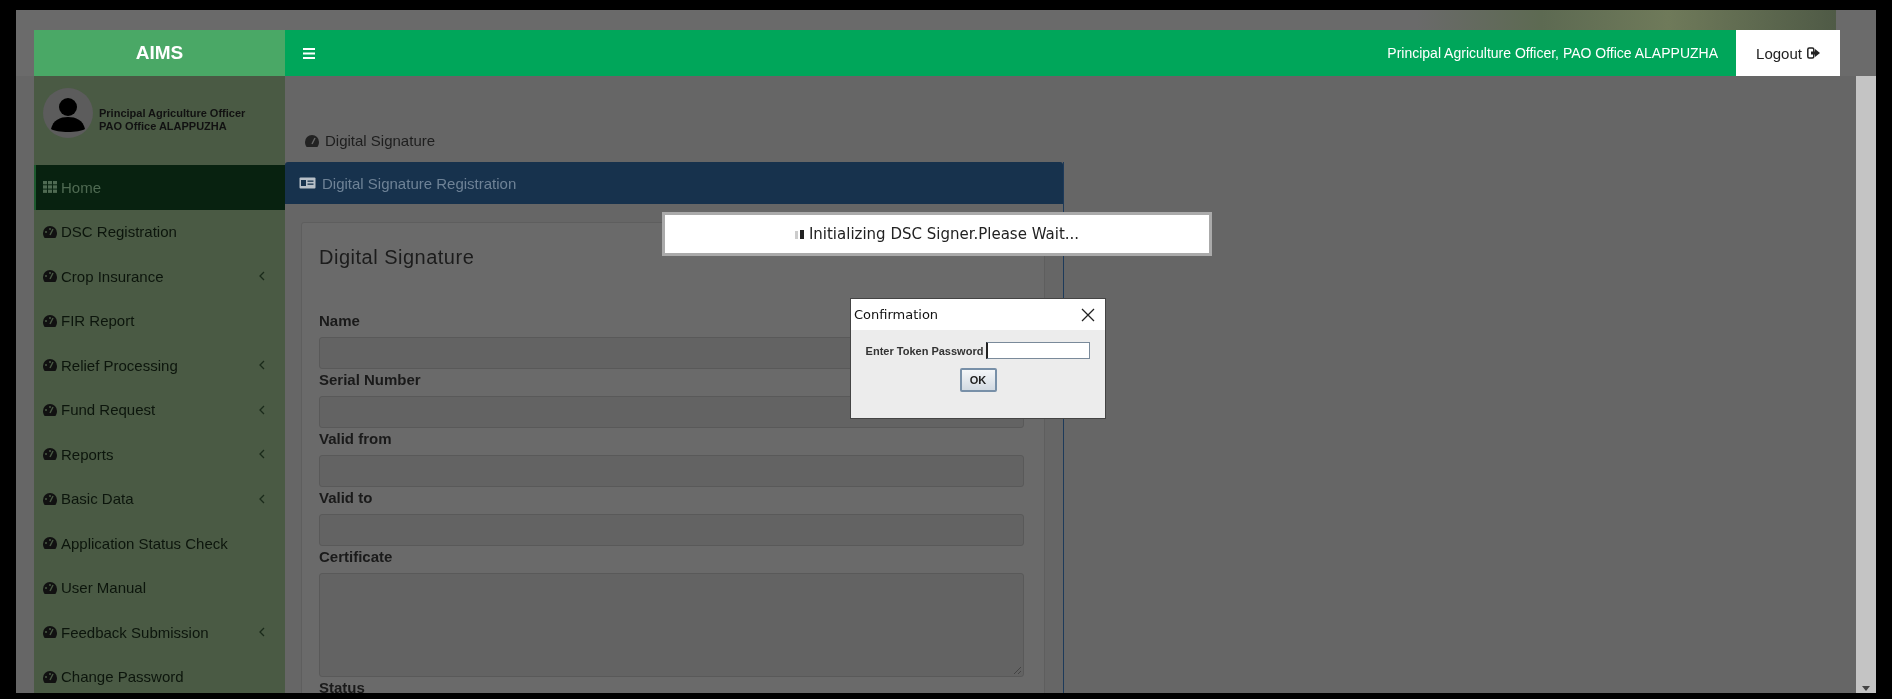 This screenshot has width=1892, height=699. Describe the element at coordinates (159, 632) in the screenshot. I see `sidebar-item: Feedback Submission` at that location.